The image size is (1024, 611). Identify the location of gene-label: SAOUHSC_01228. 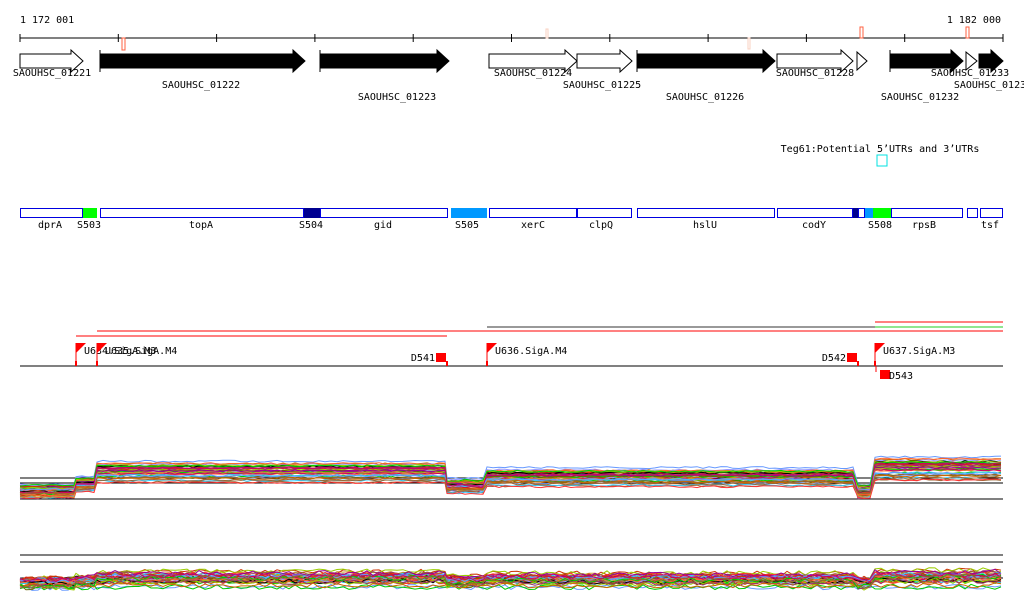
(815, 73).